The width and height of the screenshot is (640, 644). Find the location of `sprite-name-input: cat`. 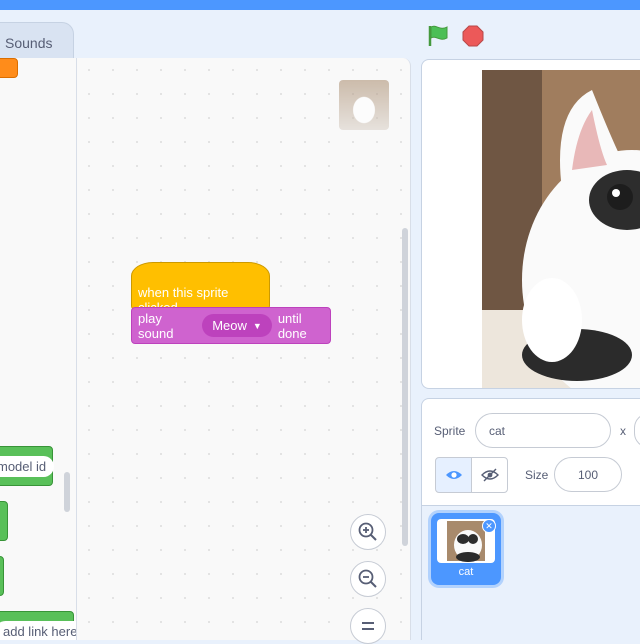

sprite-name-input: cat is located at coordinates (543, 430).